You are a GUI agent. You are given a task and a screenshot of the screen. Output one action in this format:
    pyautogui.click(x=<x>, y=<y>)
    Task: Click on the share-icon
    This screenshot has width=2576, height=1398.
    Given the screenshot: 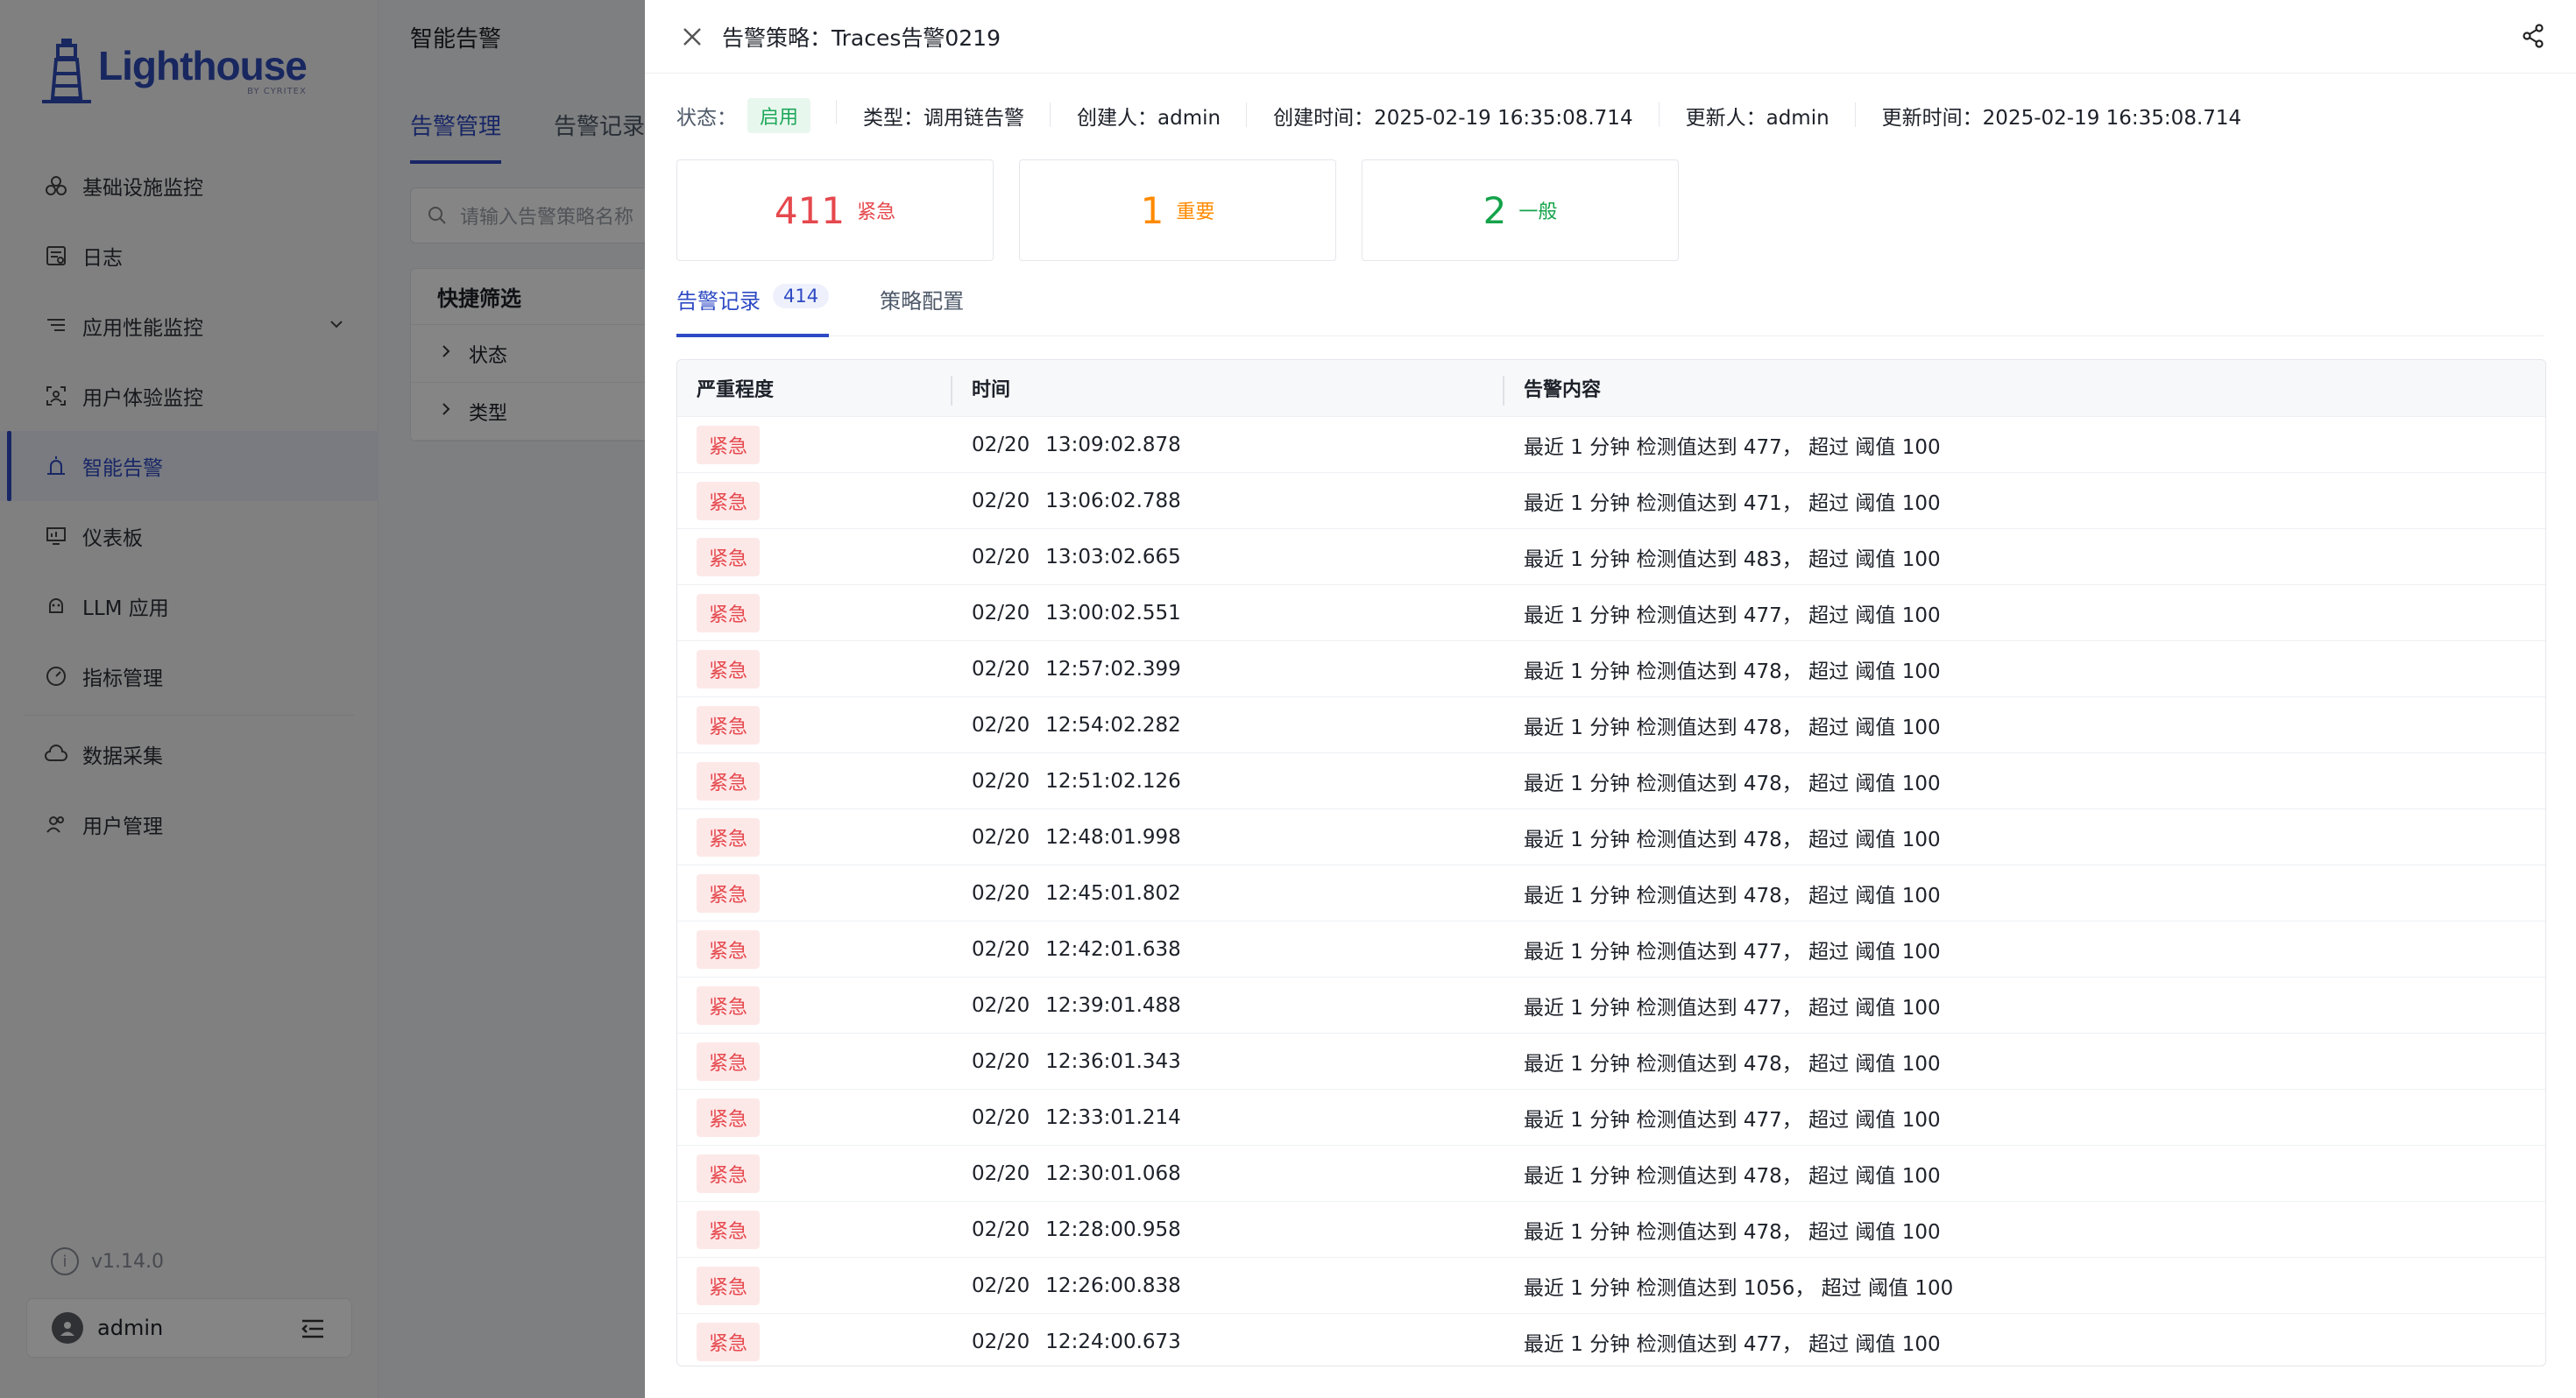 What is the action you would take?
    pyautogui.click(x=2533, y=36)
    